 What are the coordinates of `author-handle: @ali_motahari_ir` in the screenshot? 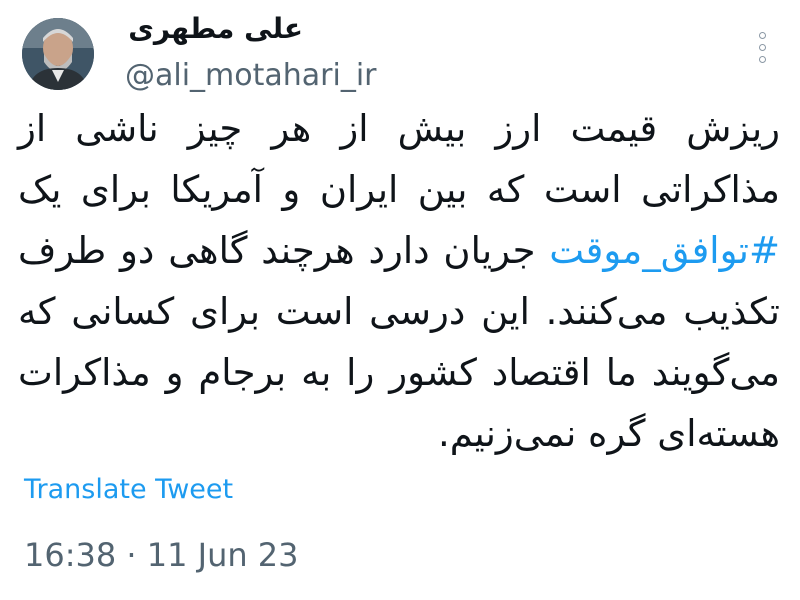 It's located at (251, 75).